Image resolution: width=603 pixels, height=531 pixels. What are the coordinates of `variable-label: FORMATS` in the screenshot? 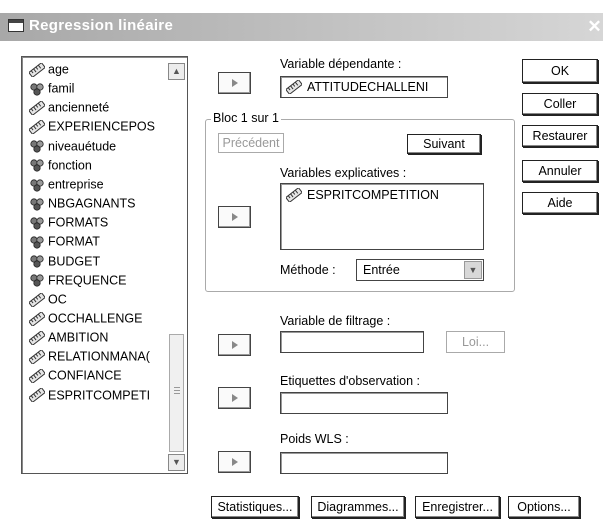 It's located at (78, 222).